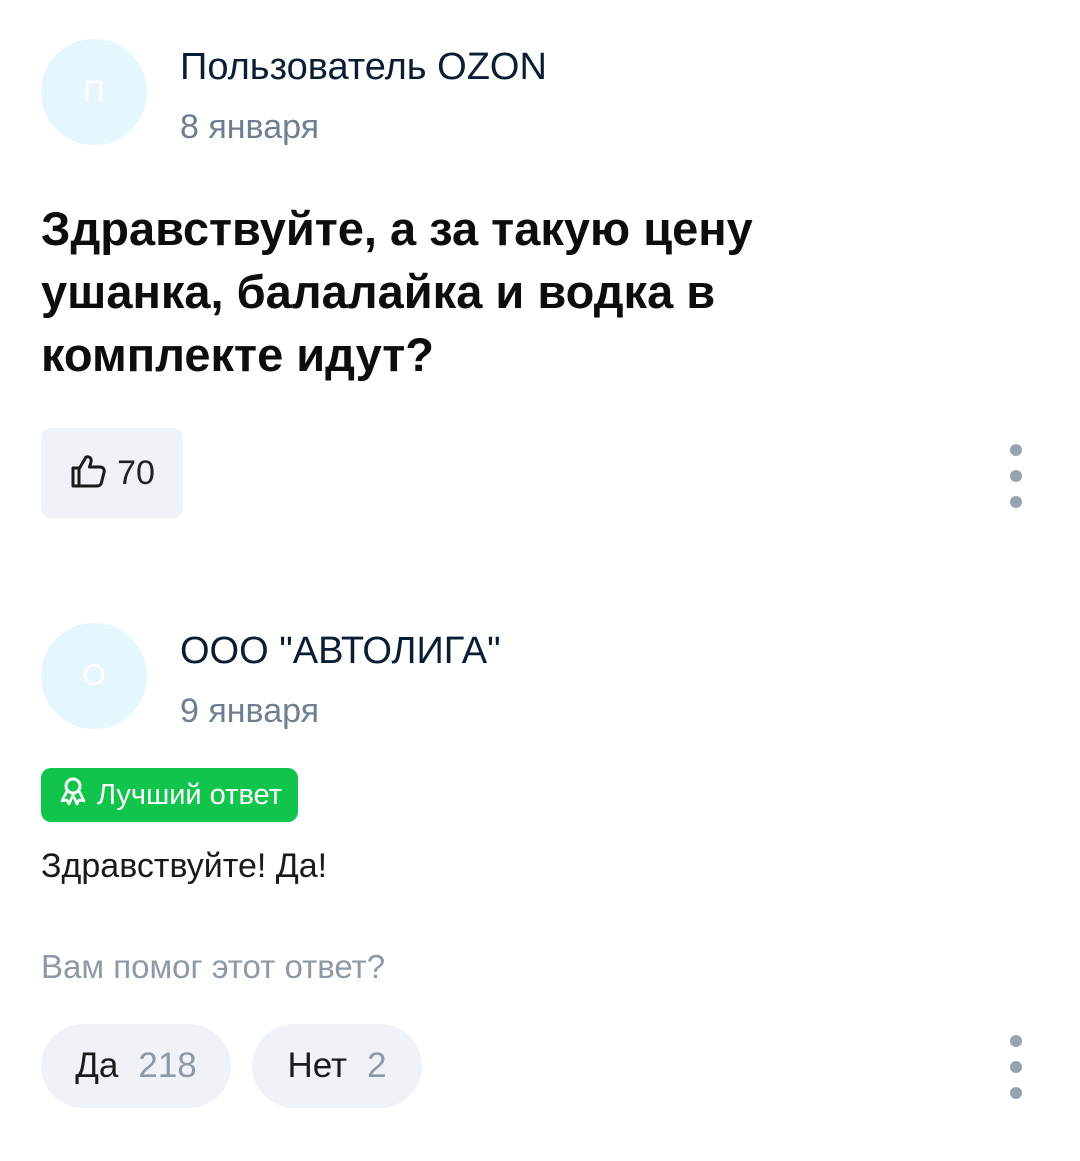 The width and height of the screenshot is (1080, 1161). I want to click on avatar-letter: П, so click(94, 91).